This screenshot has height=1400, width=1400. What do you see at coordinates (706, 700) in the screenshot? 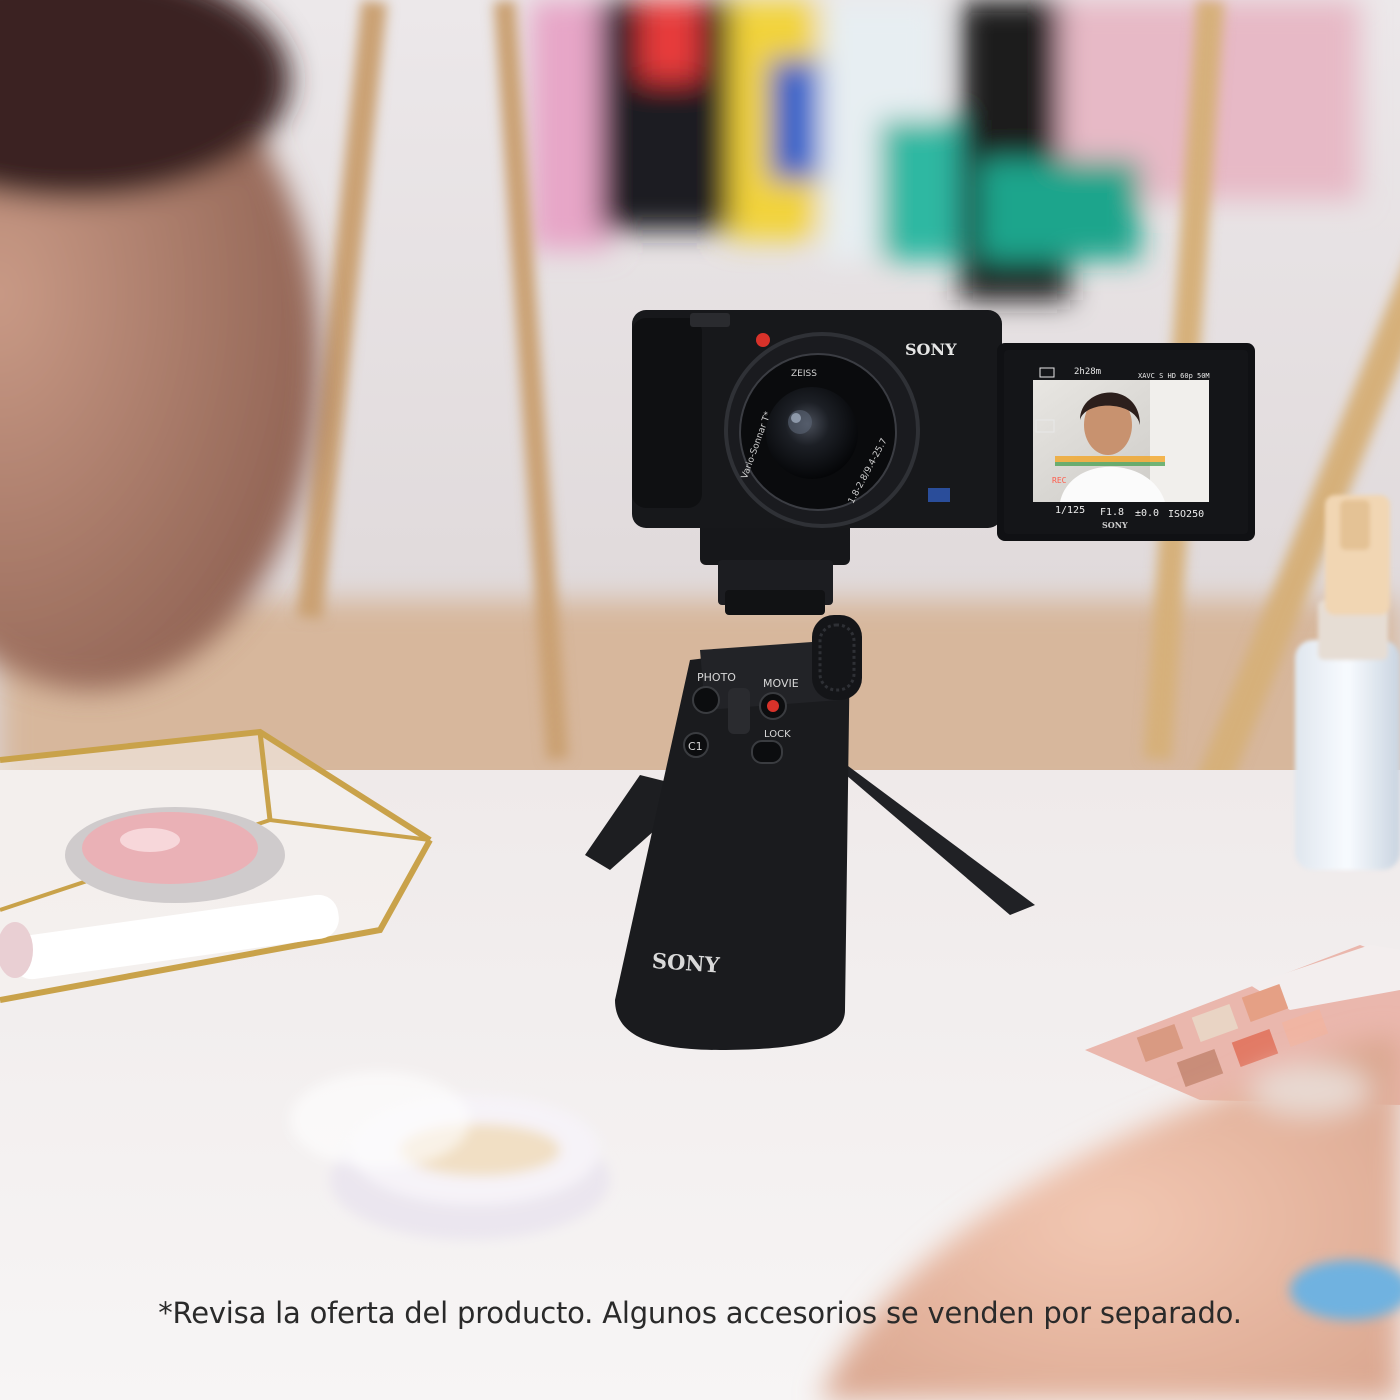
I see `photo-button` at bounding box center [706, 700].